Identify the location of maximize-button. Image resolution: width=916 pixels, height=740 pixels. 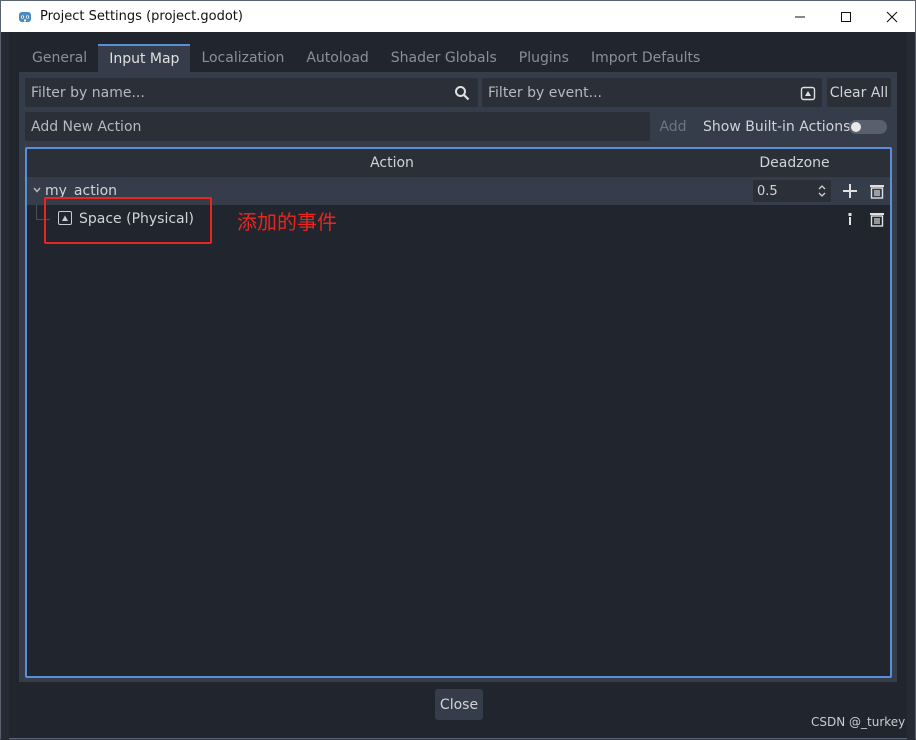
(846, 16).